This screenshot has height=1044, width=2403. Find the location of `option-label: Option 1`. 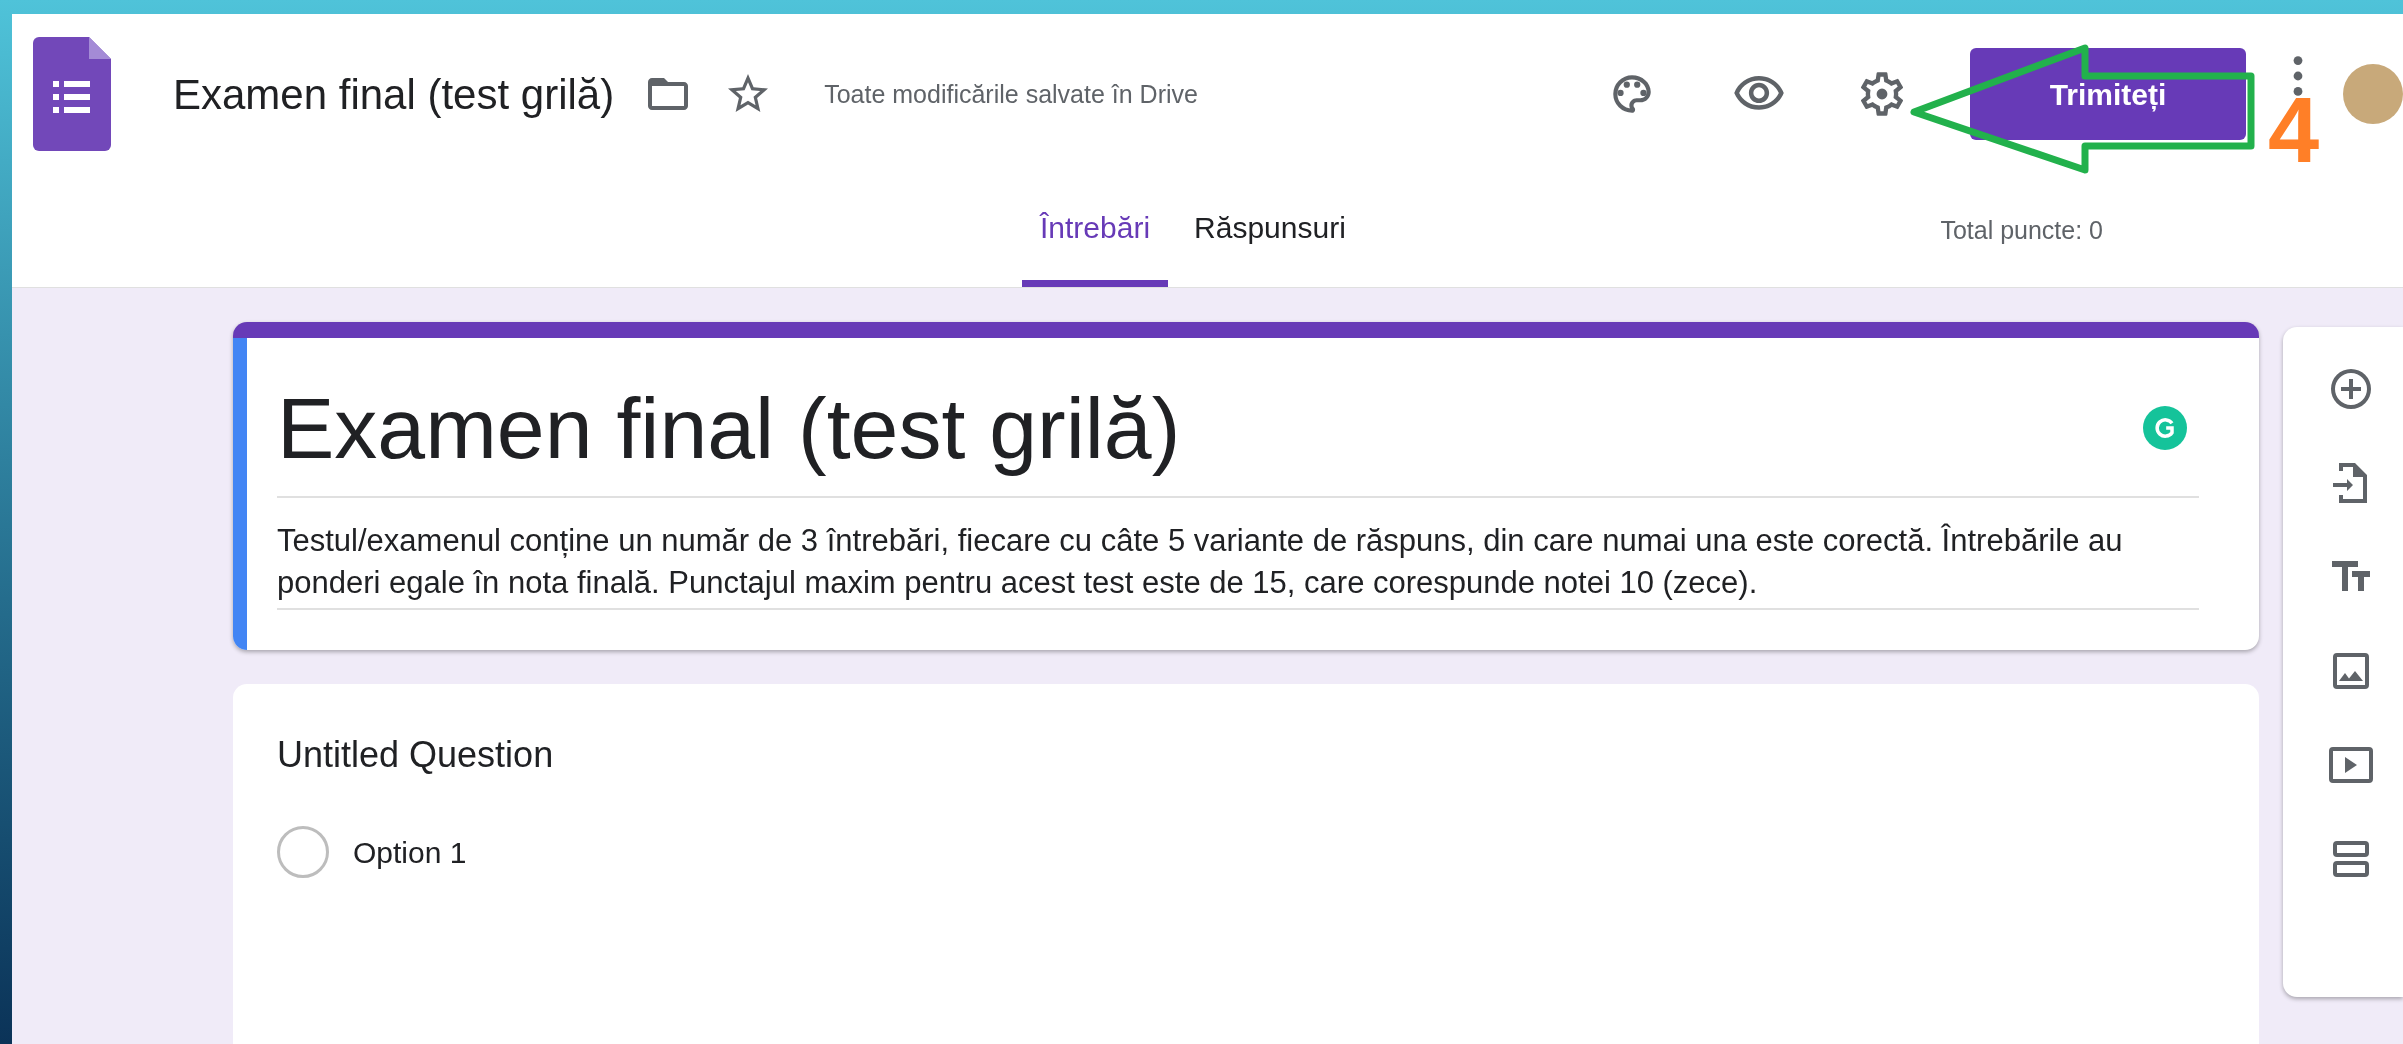

option-label: Option 1 is located at coordinates (410, 852).